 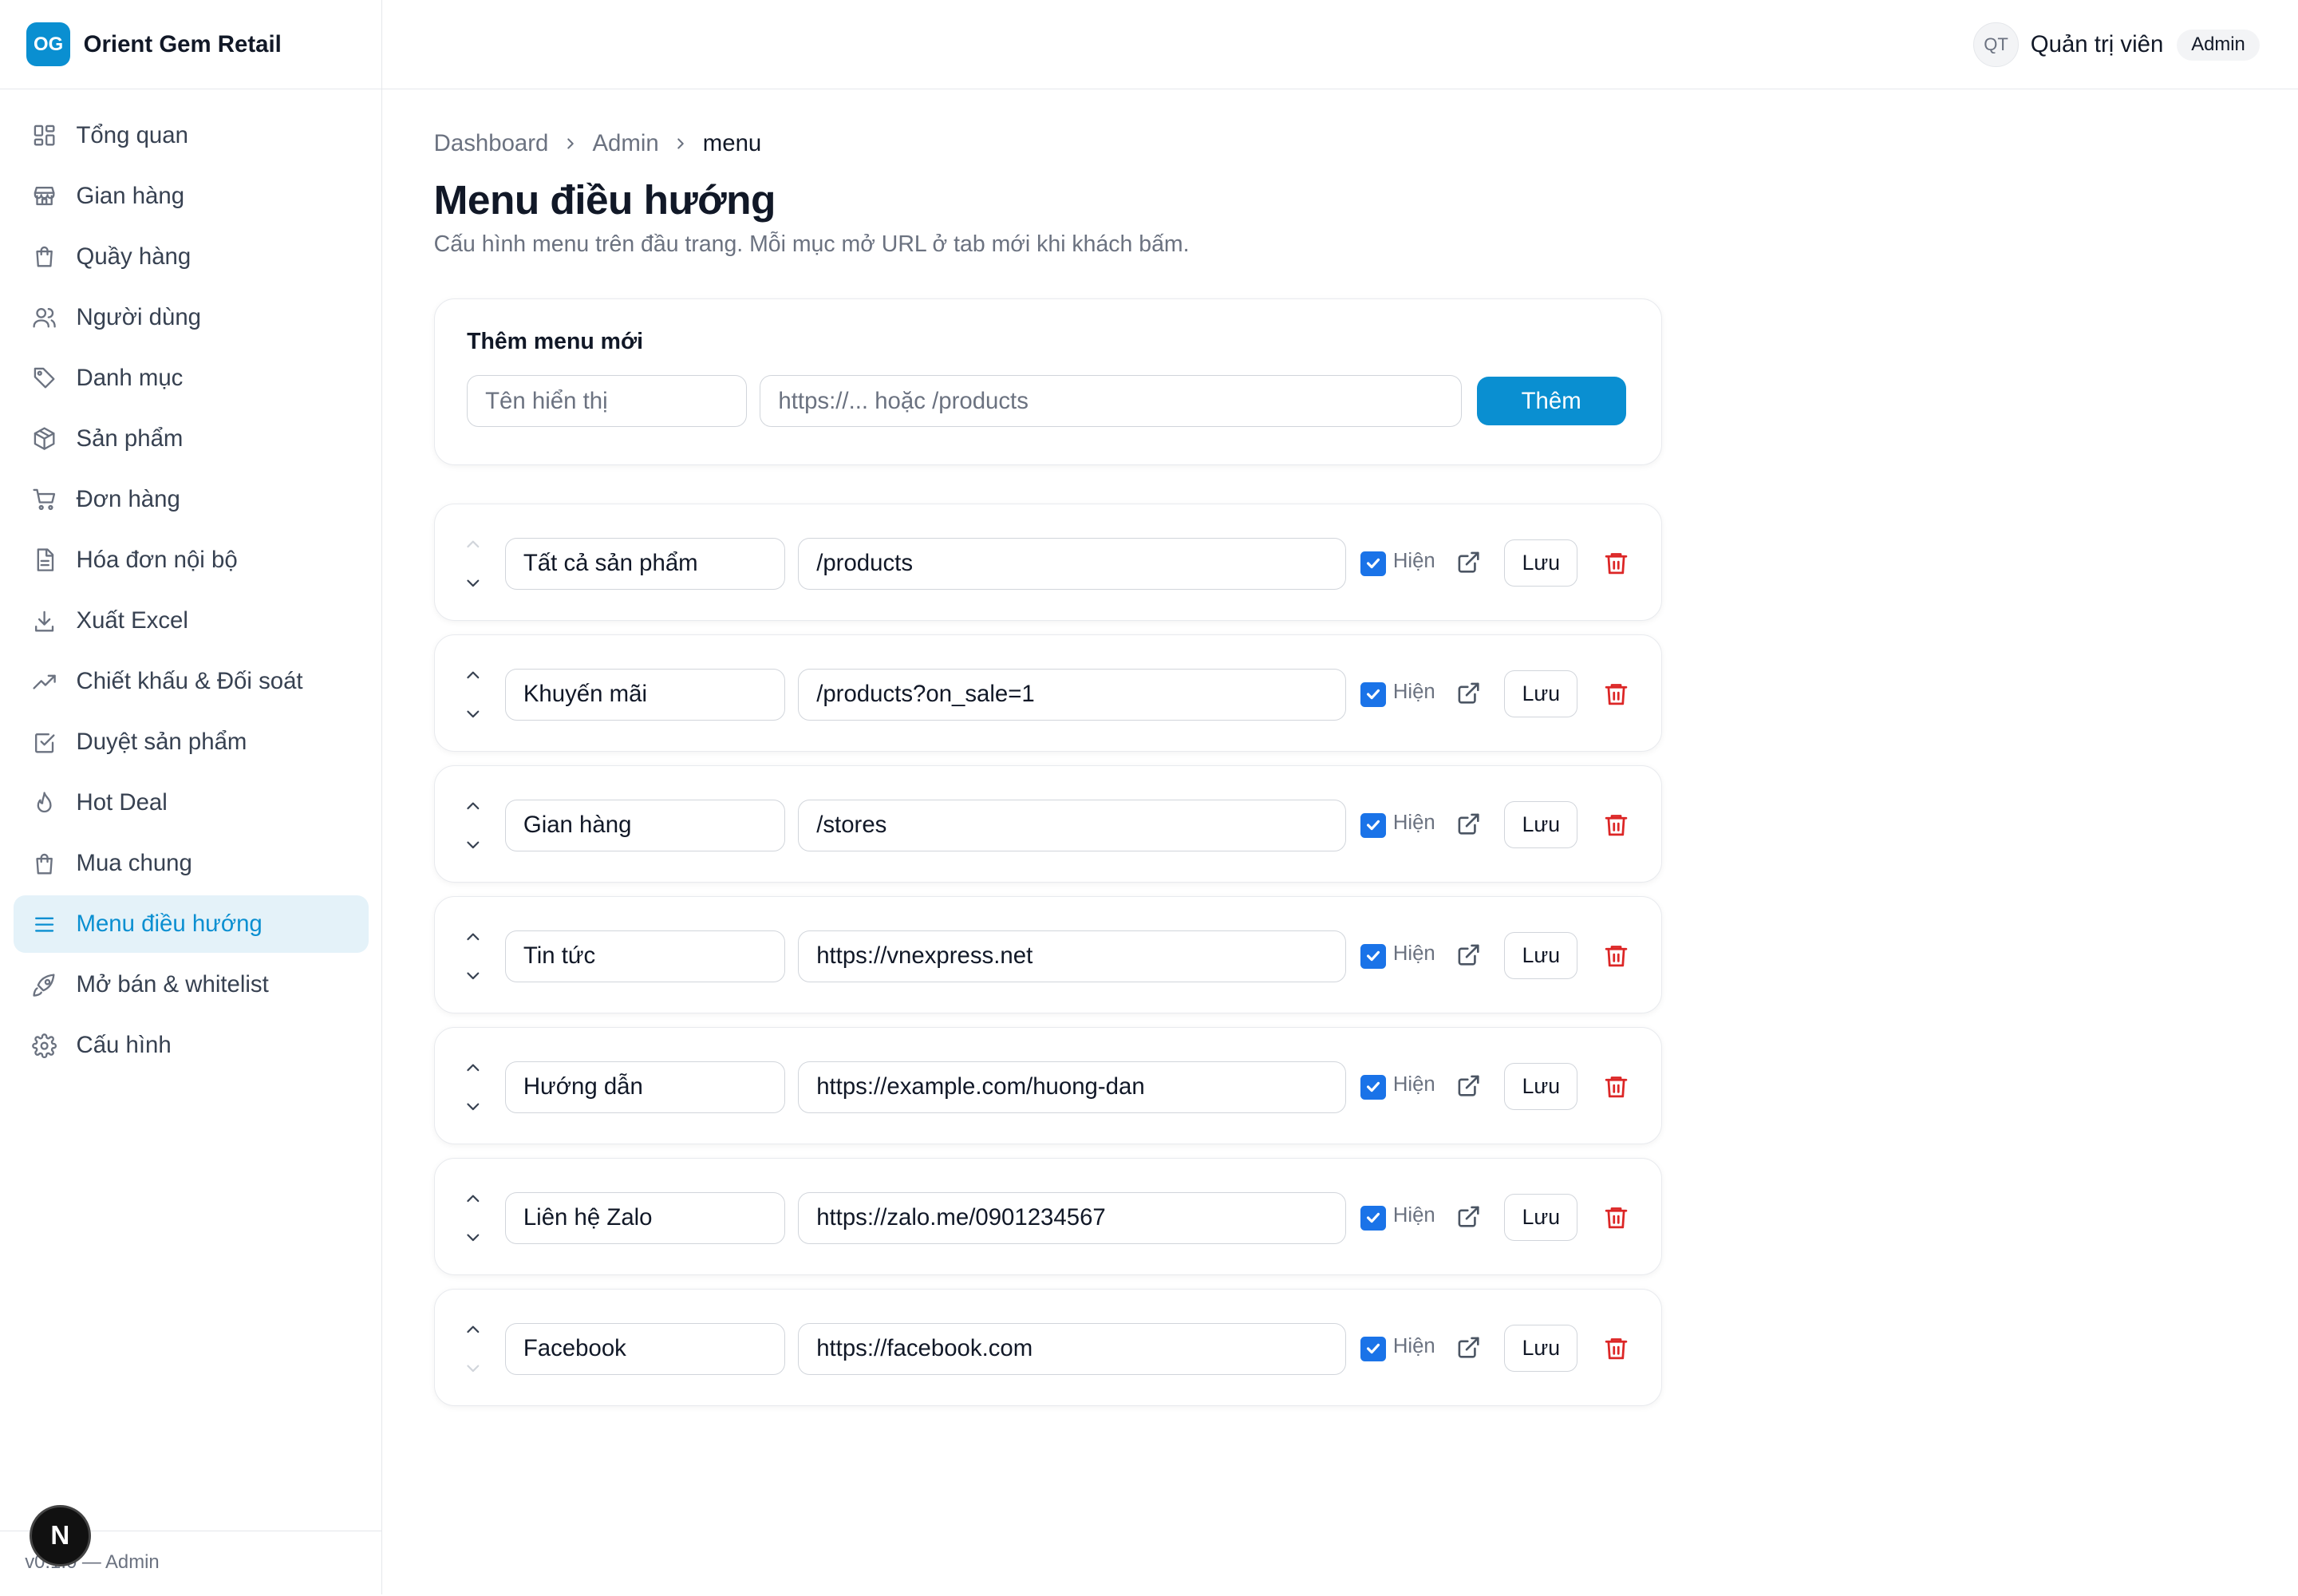 I want to click on menu-url-input: /stores, so click(x=1072, y=825).